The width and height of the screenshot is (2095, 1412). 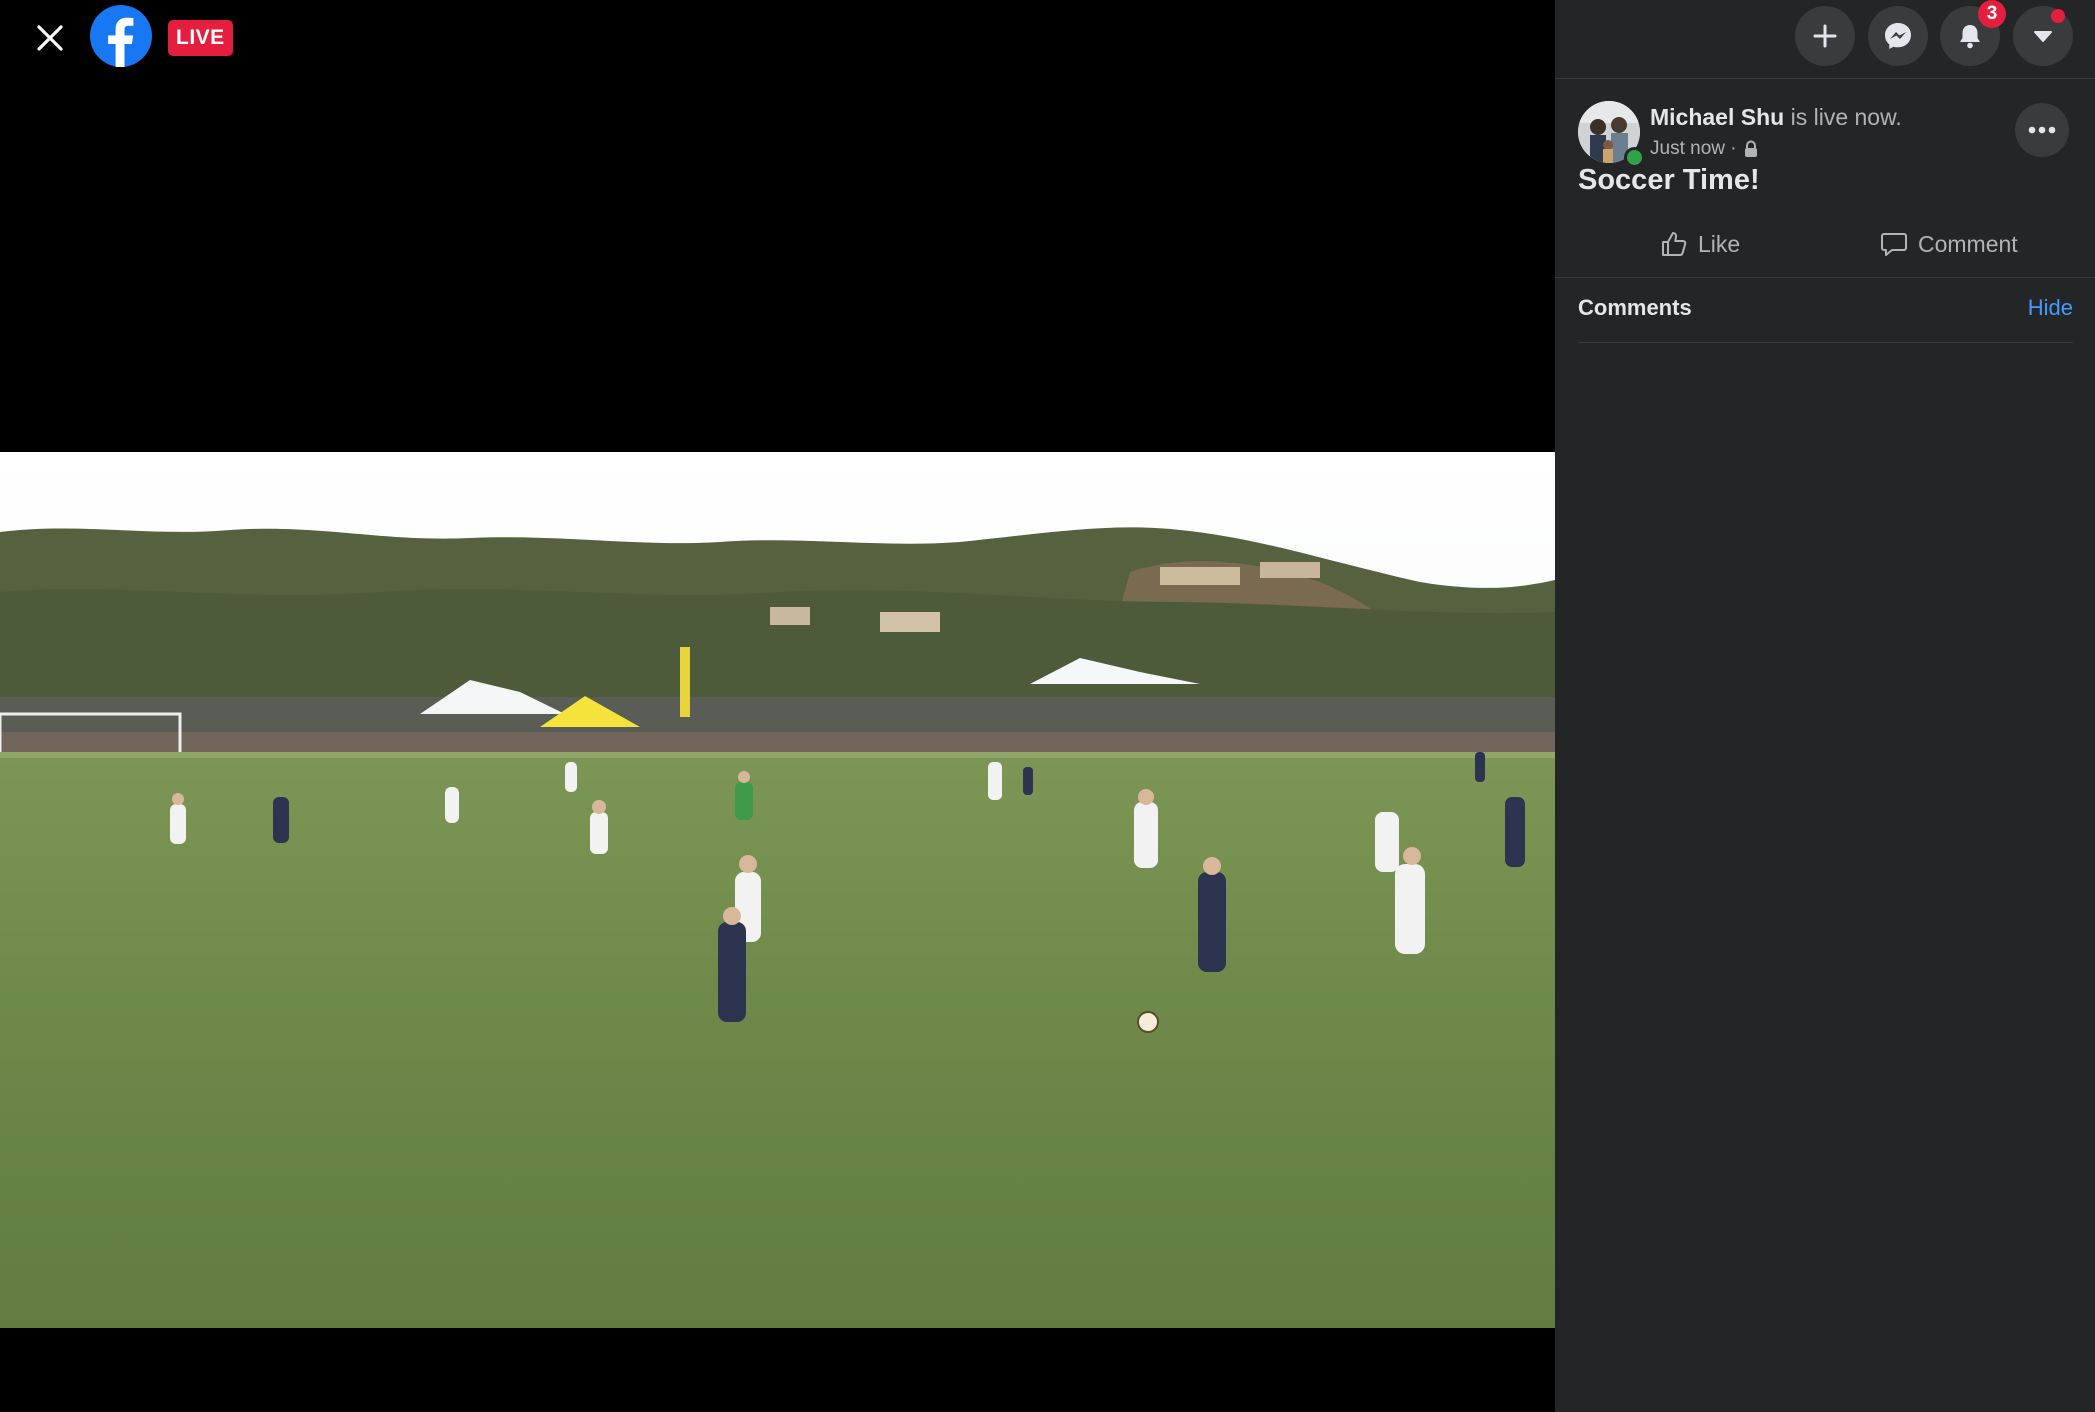 What do you see at coordinates (1846, 117) in the screenshot?
I see `live-status-text: is live now.` at bounding box center [1846, 117].